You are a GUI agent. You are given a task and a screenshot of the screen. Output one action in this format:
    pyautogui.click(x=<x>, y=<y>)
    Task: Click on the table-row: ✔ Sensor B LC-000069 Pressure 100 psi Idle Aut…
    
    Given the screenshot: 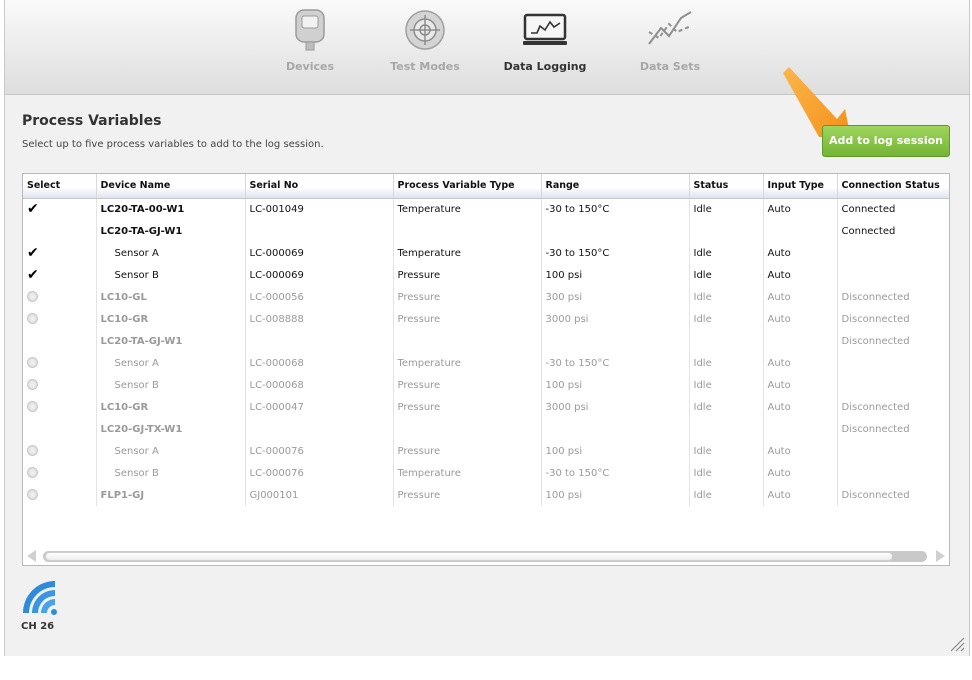 What is the action you would take?
    pyautogui.click(x=486, y=275)
    